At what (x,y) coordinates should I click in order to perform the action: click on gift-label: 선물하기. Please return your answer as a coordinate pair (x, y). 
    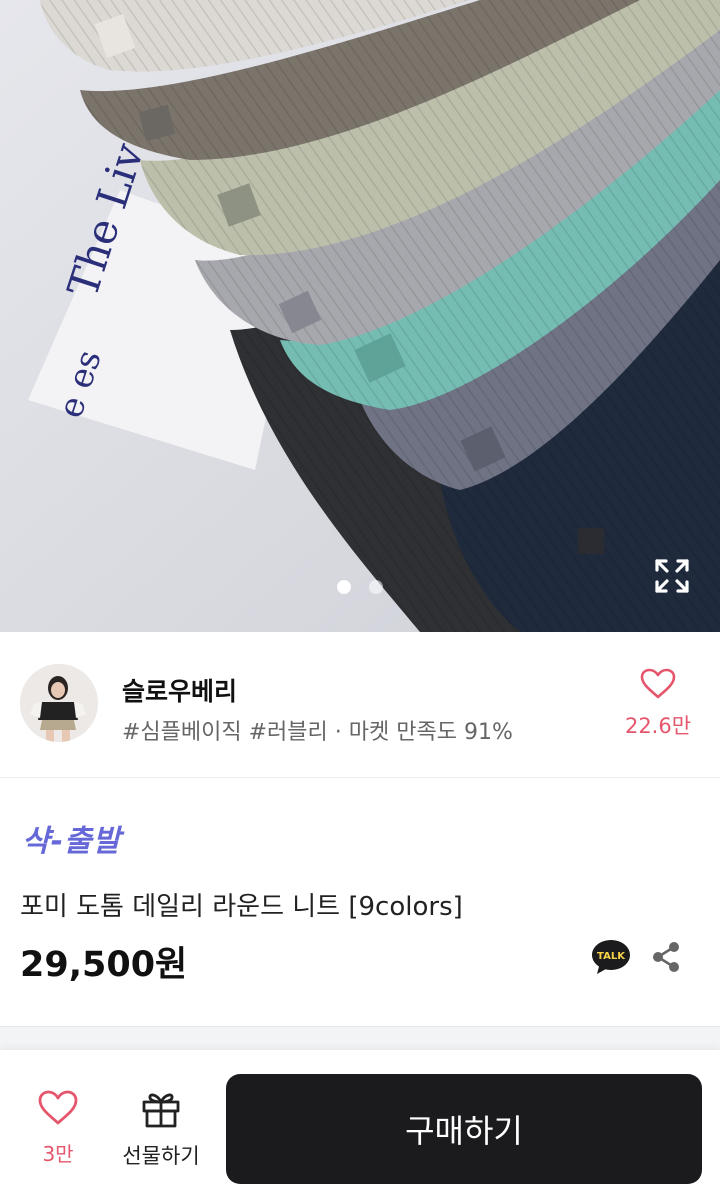
    Looking at the image, I should click on (161, 1156).